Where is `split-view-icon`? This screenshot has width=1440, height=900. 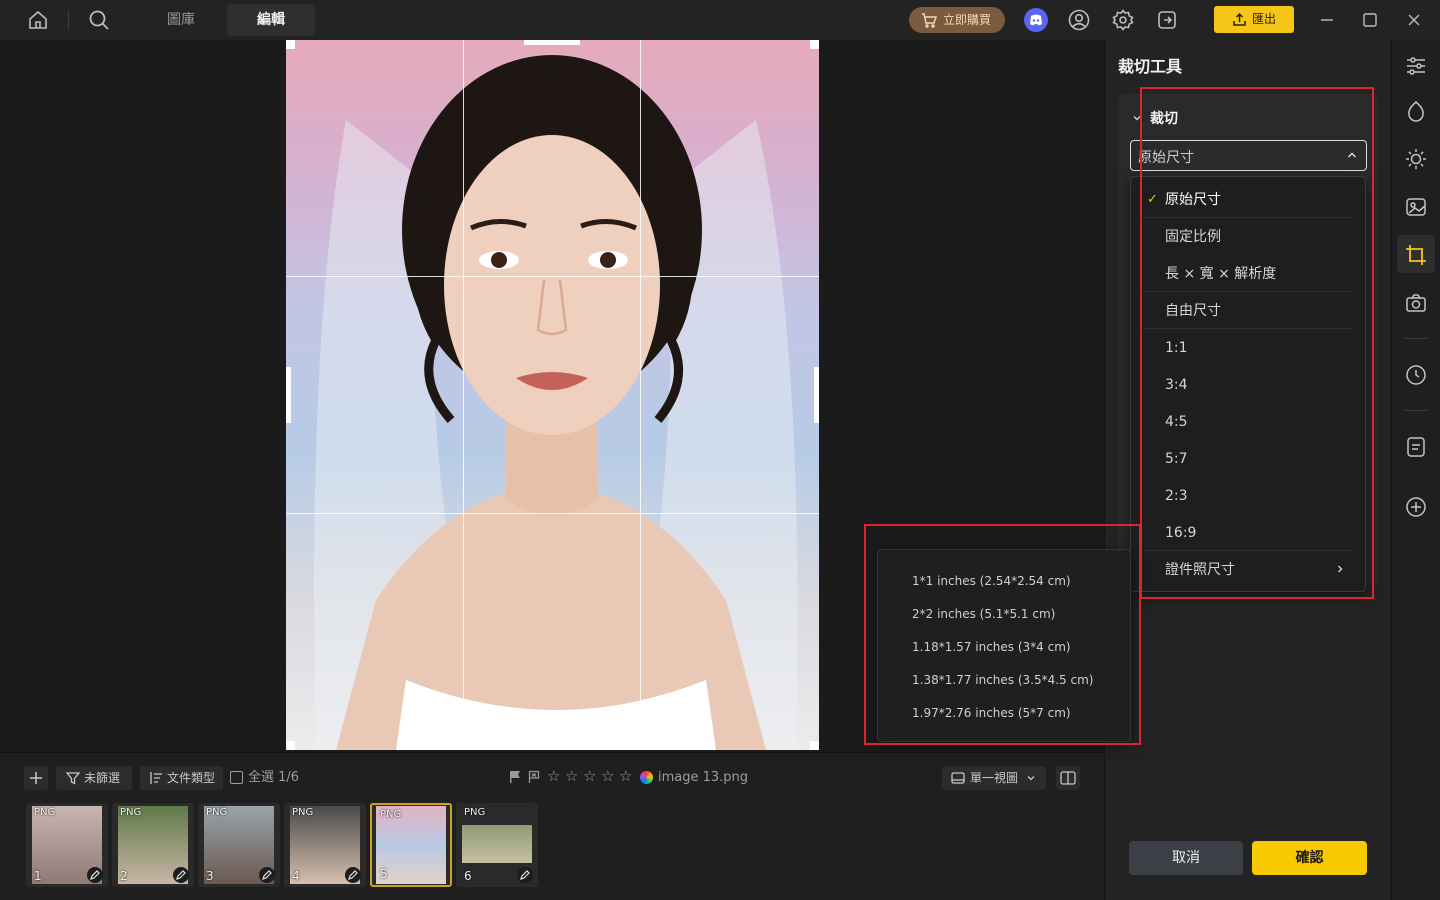 split-view-icon is located at coordinates (1068, 778).